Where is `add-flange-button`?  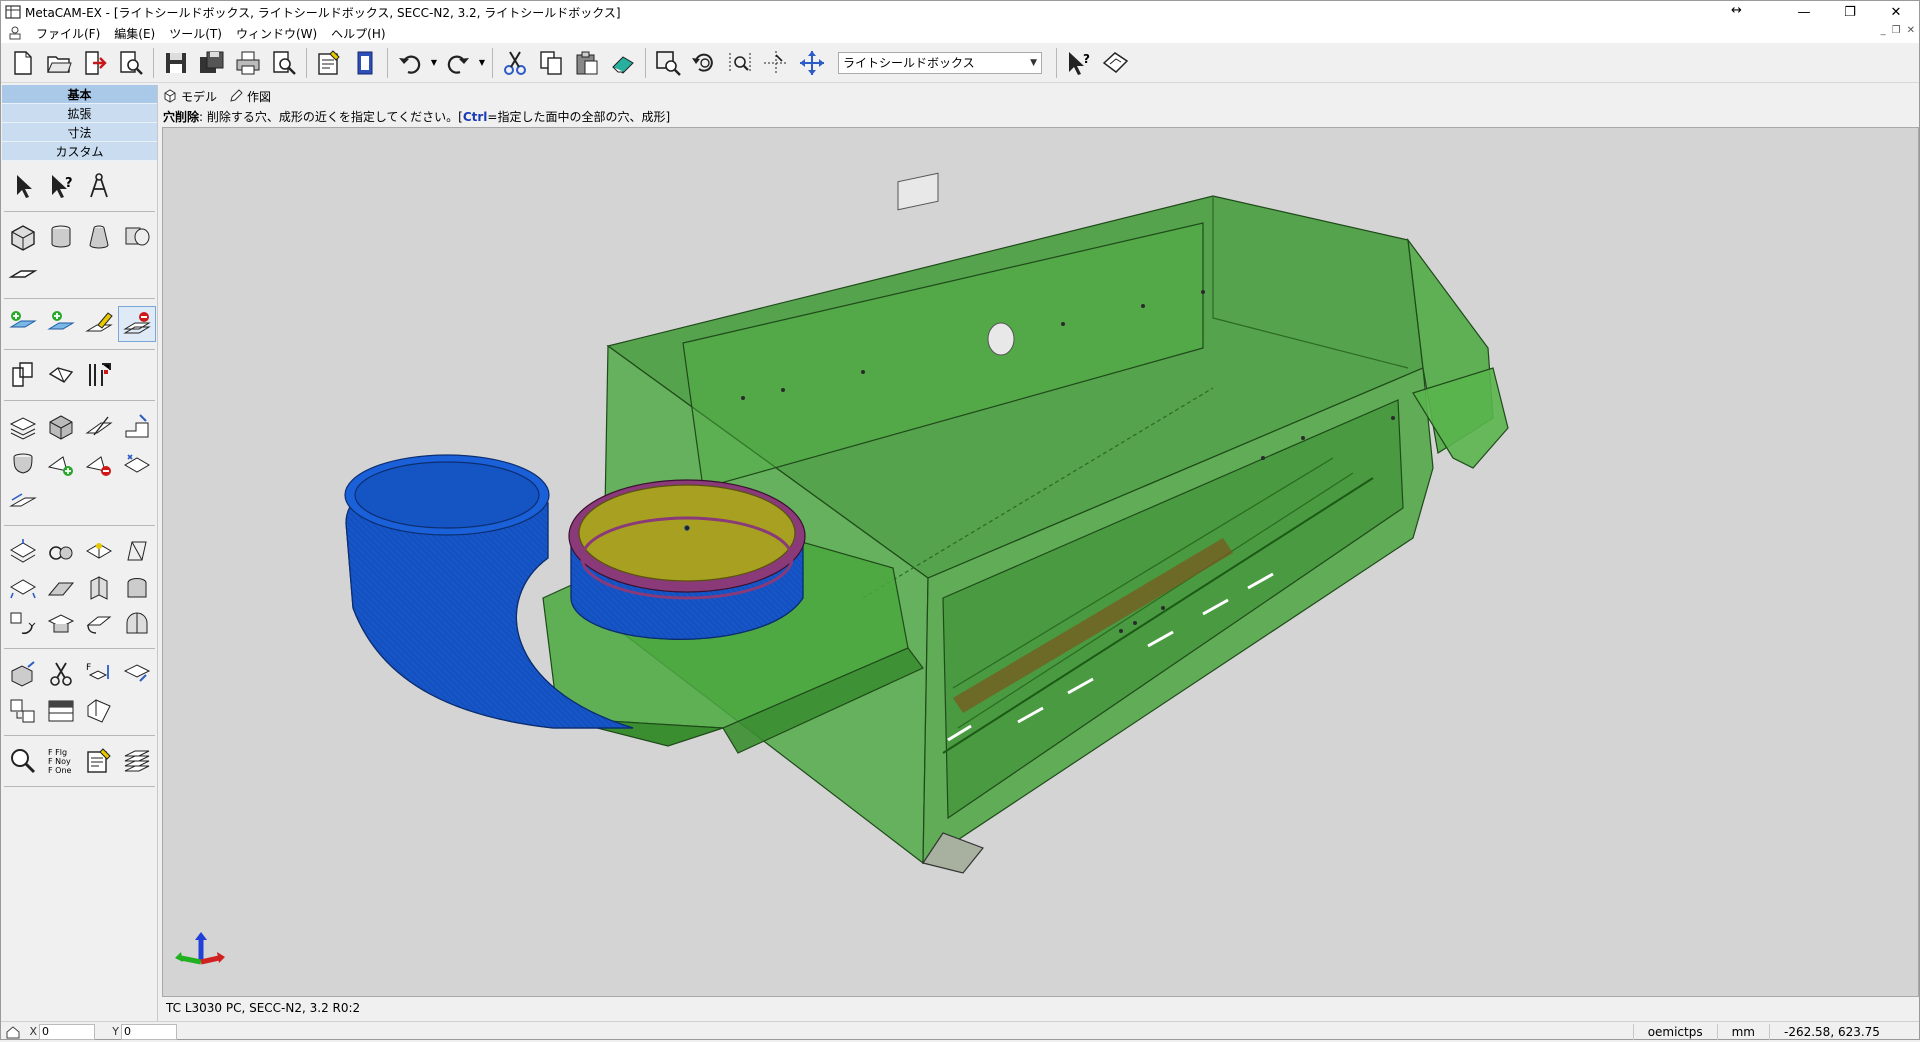 add-flange-button is located at coordinates (23, 324).